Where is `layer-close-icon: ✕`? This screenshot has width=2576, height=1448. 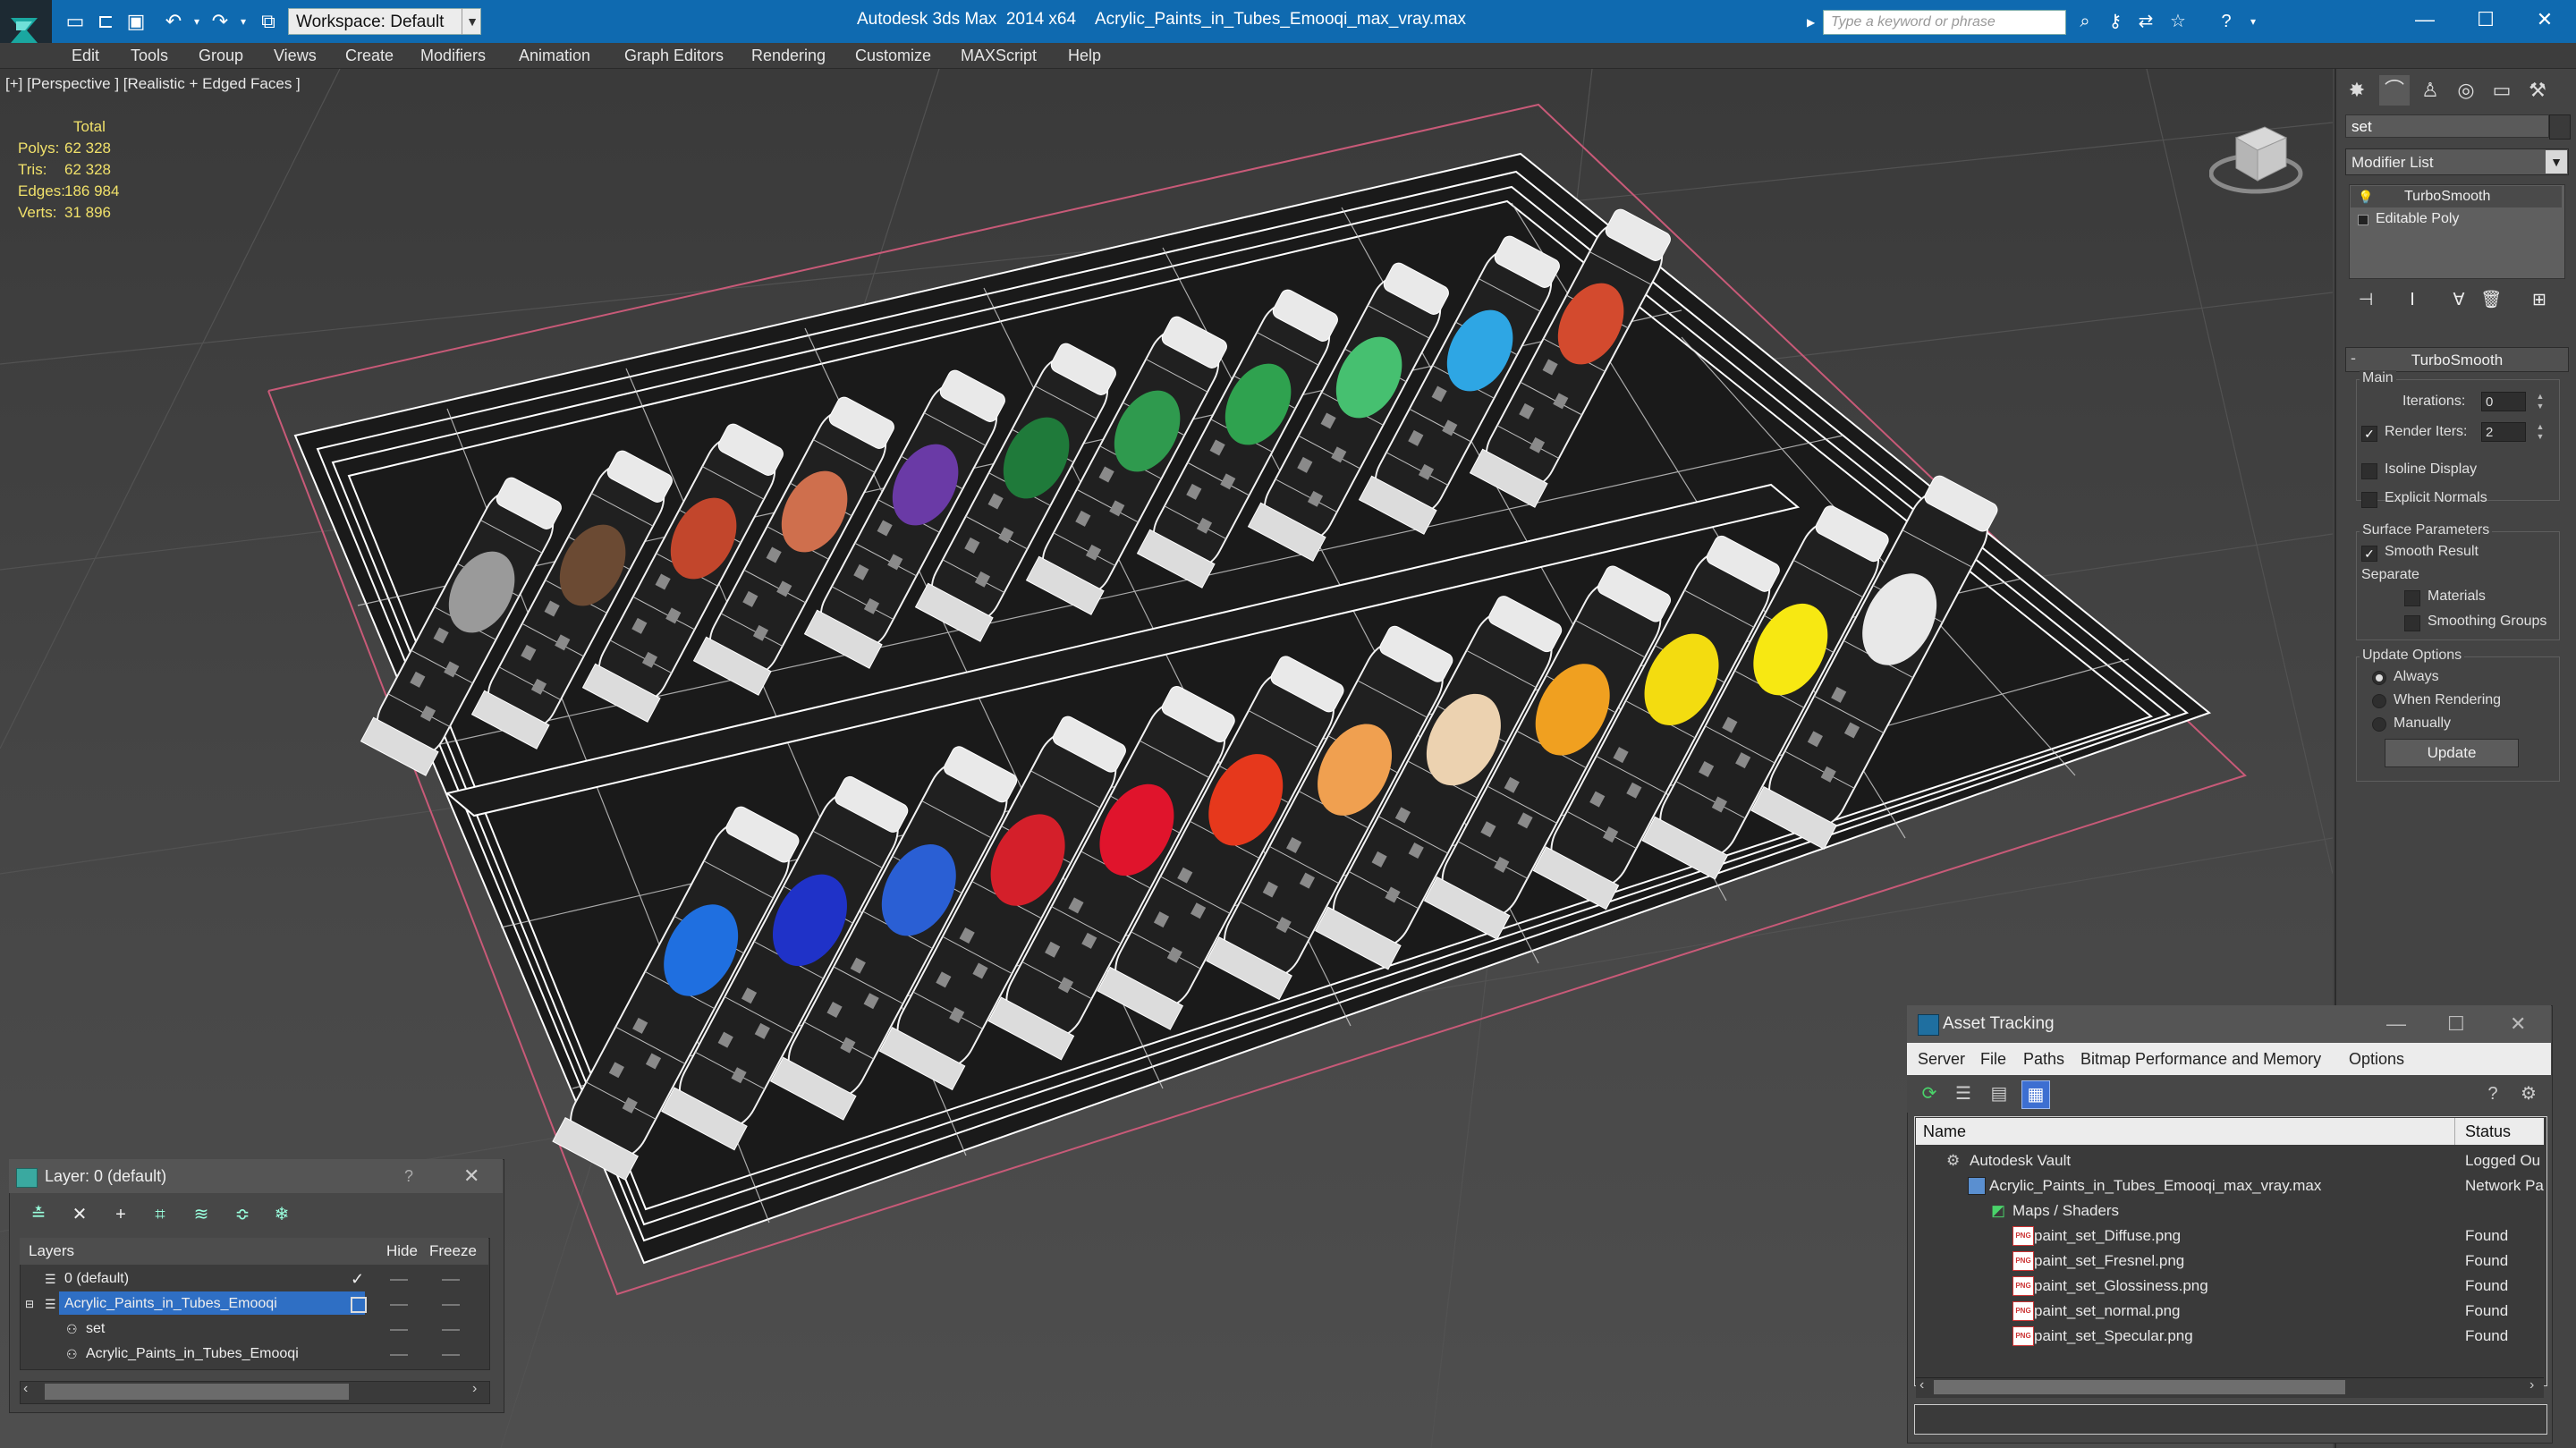 layer-close-icon: ✕ is located at coordinates (471, 1176).